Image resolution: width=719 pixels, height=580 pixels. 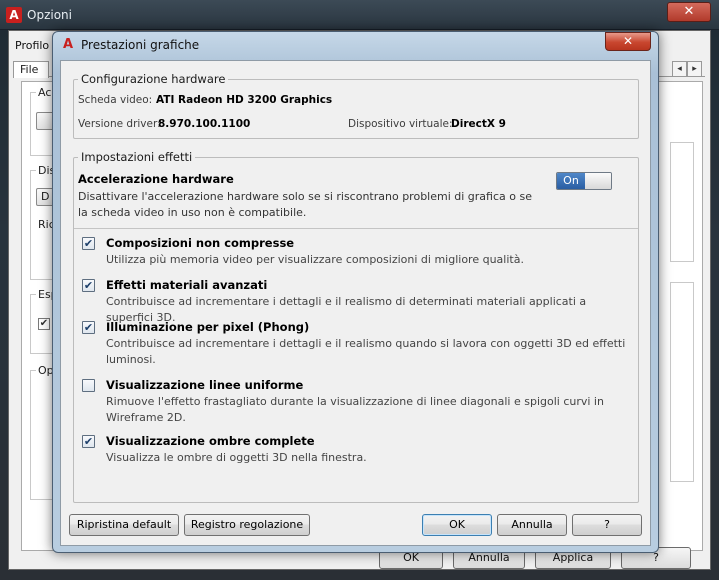 What do you see at coordinates (115, 100) in the screenshot?
I see `video-card-label: Scheda video:` at bounding box center [115, 100].